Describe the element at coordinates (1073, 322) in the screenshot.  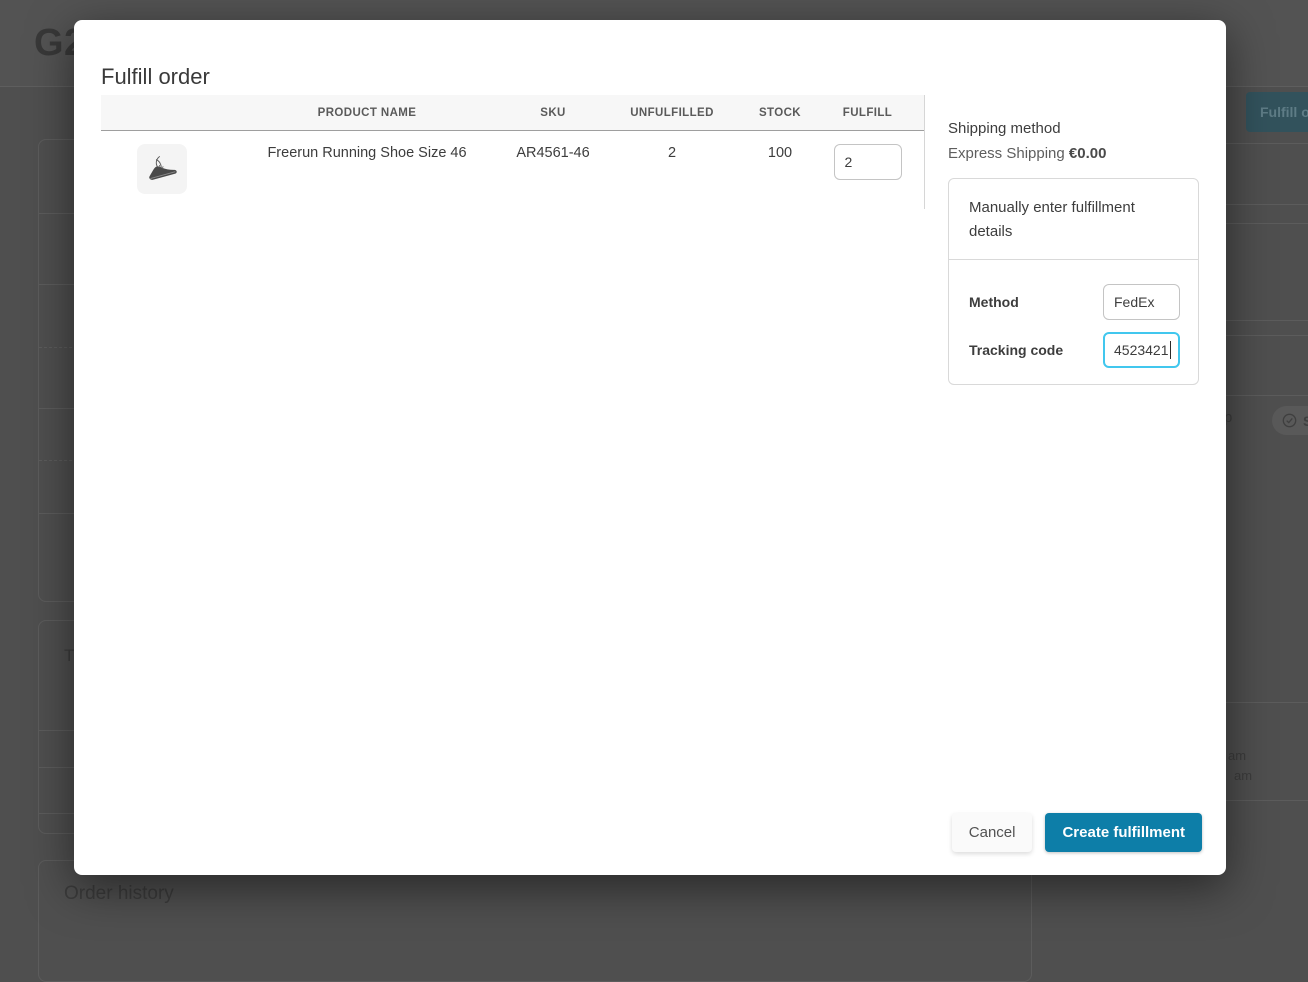
I see `manual-fulfillment-fields: Method Tracking code 4523421` at that location.